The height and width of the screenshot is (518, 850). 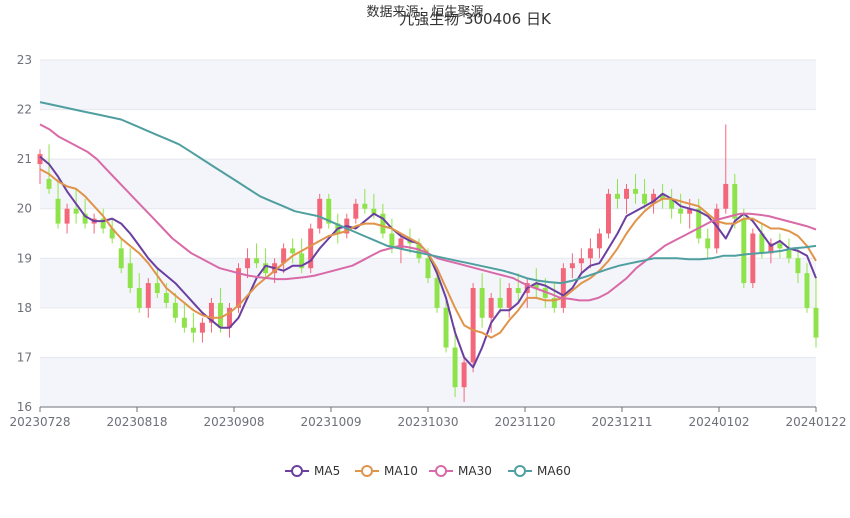 I want to click on x-tick-label: 20231009, so click(x=330, y=422).